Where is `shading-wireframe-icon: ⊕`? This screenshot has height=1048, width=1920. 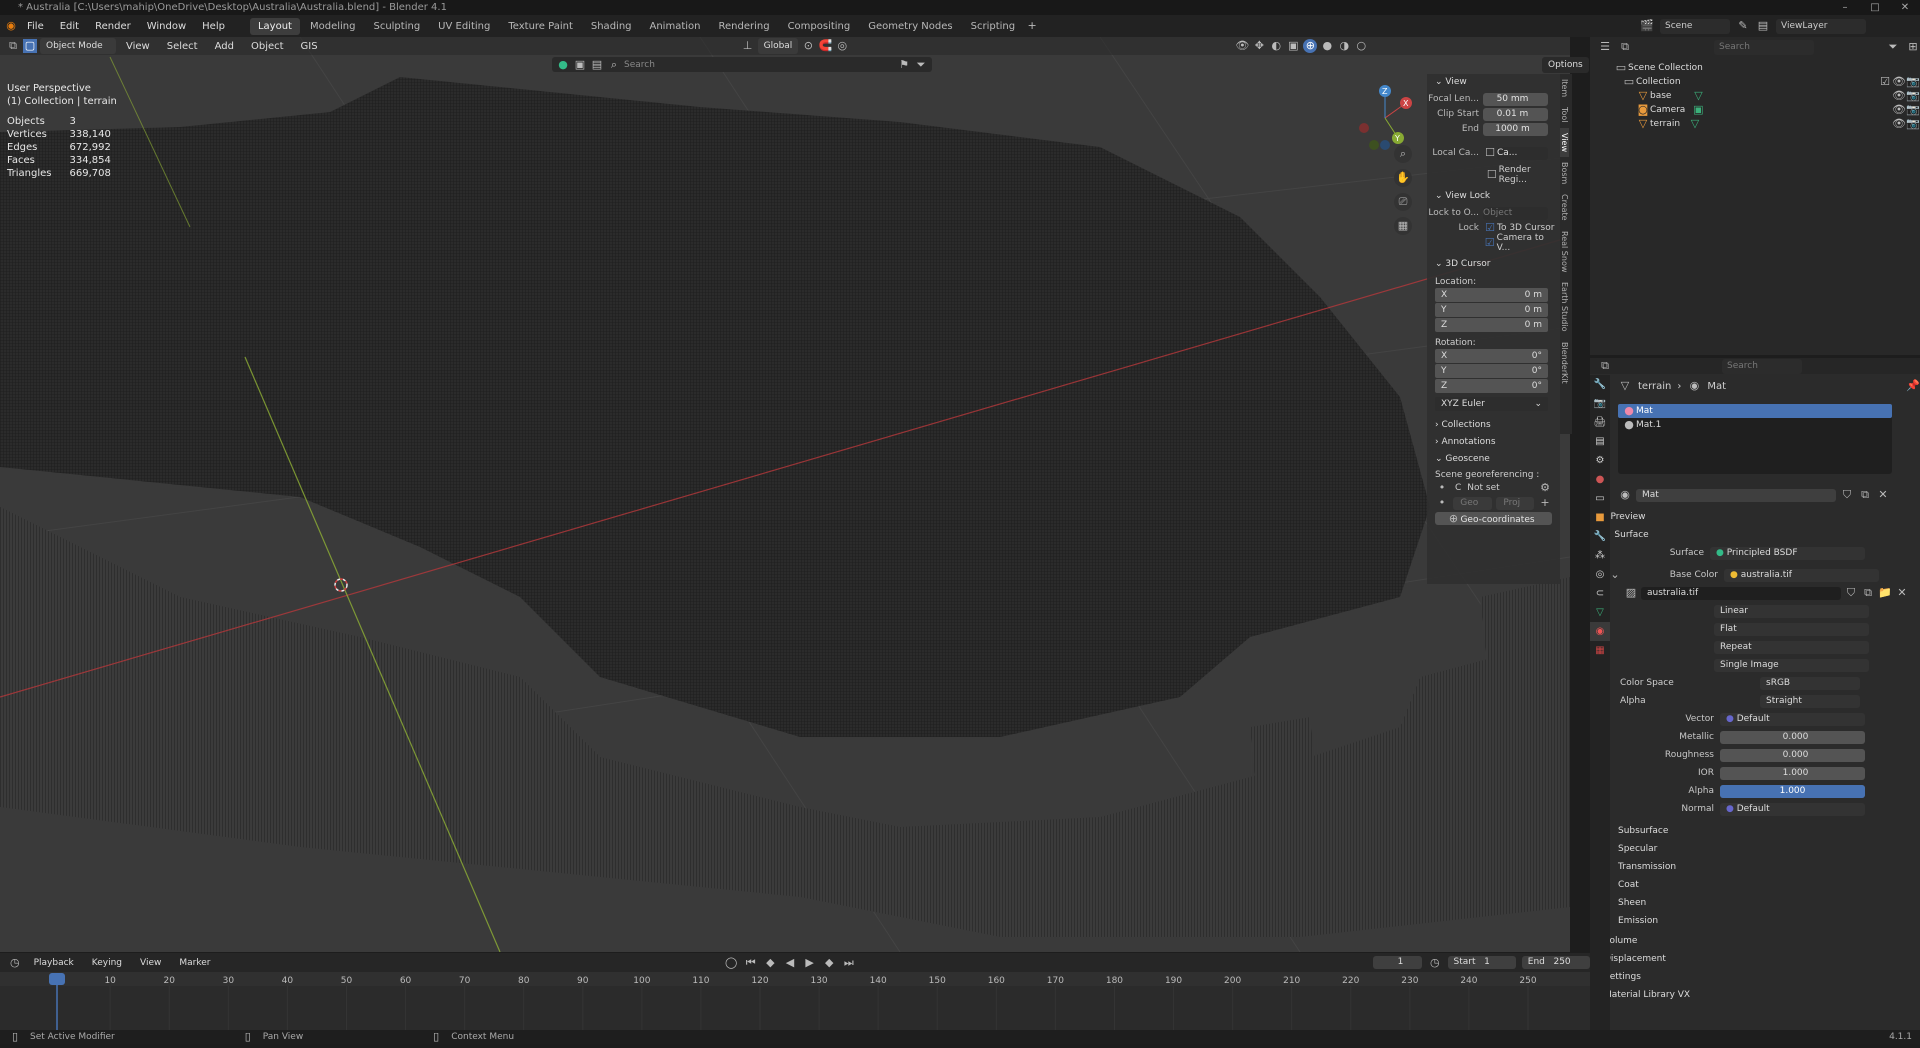 shading-wireframe-icon: ⊕ is located at coordinates (1310, 46).